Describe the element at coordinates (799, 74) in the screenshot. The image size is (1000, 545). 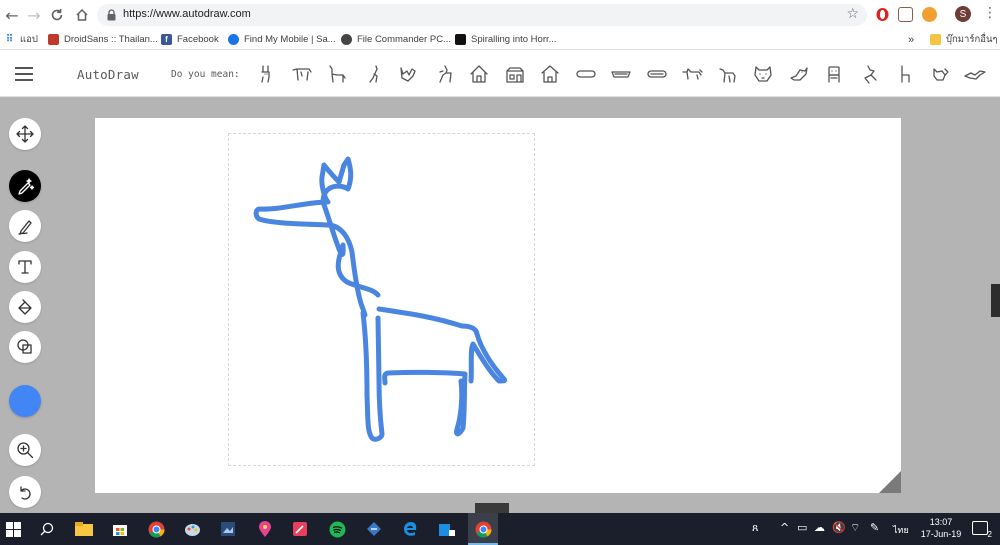
I see `bird-icon` at that location.